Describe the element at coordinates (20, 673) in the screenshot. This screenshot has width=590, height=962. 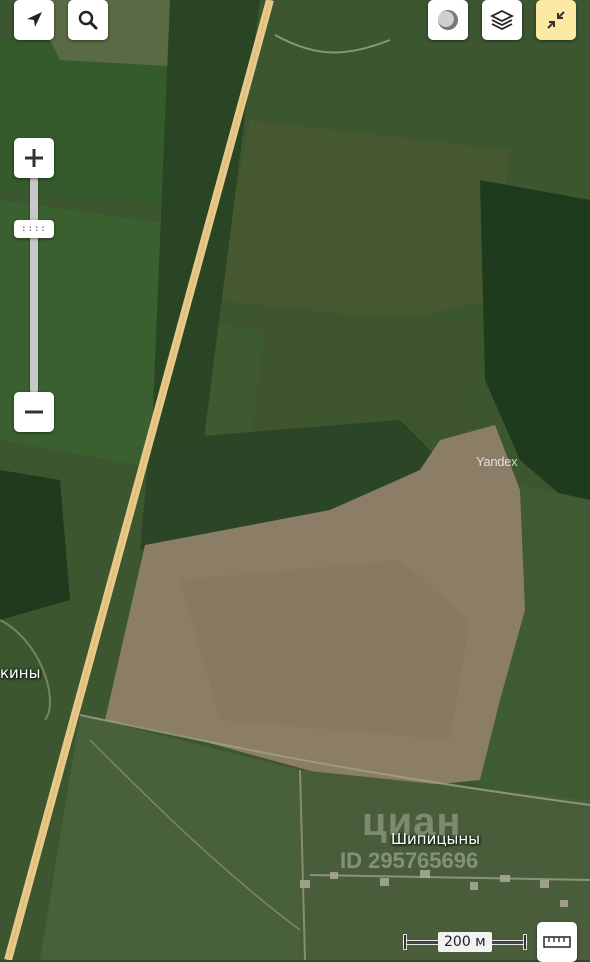
I see `settlement-label-left: кины` at that location.